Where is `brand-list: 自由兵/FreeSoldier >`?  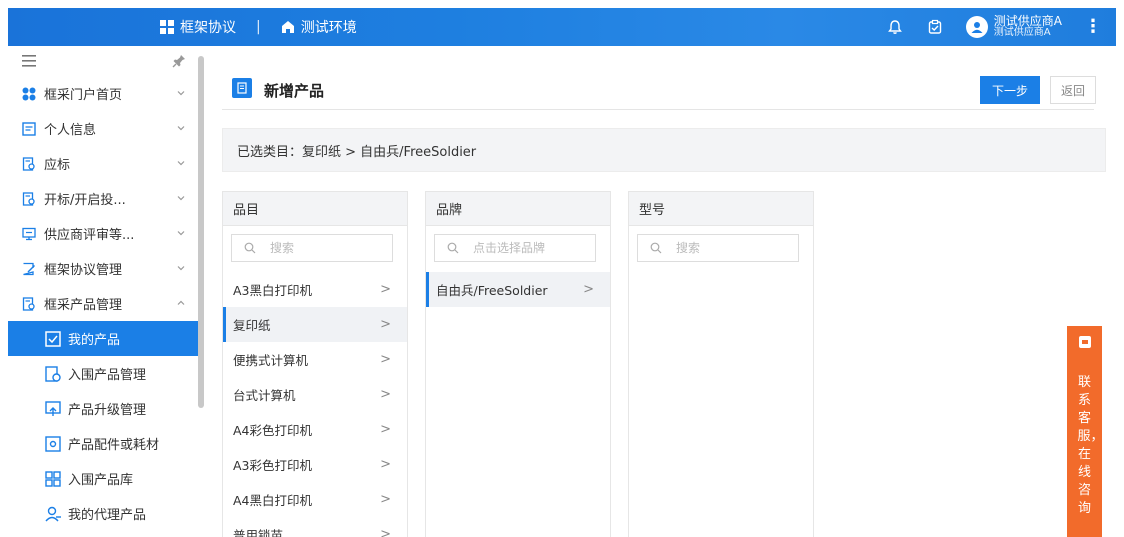 brand-list: 自由兵/FreeSoldier > is located at coordinates (518, 289).